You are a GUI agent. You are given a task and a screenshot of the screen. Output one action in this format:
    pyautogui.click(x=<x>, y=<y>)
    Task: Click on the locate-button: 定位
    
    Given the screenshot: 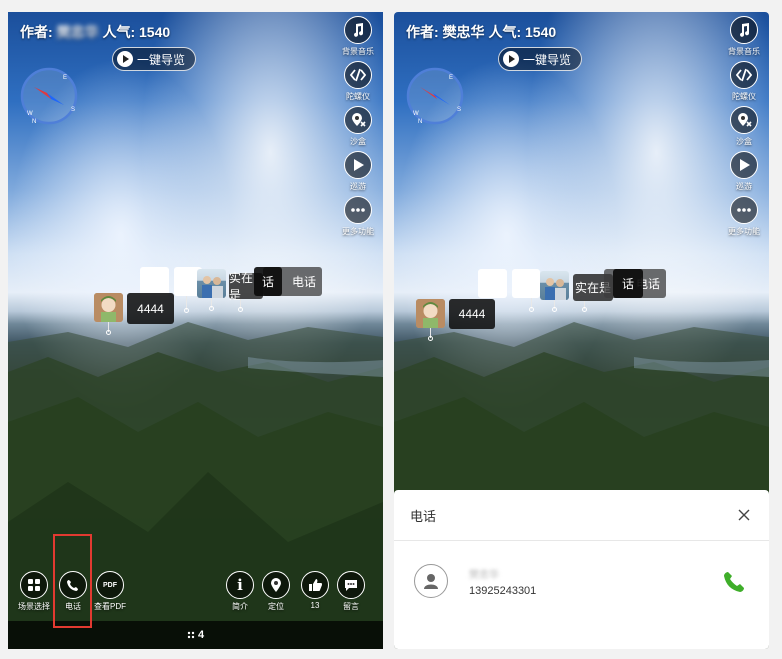 What is the action you would take?
    pyautogui.click(x=276, y=591)
    